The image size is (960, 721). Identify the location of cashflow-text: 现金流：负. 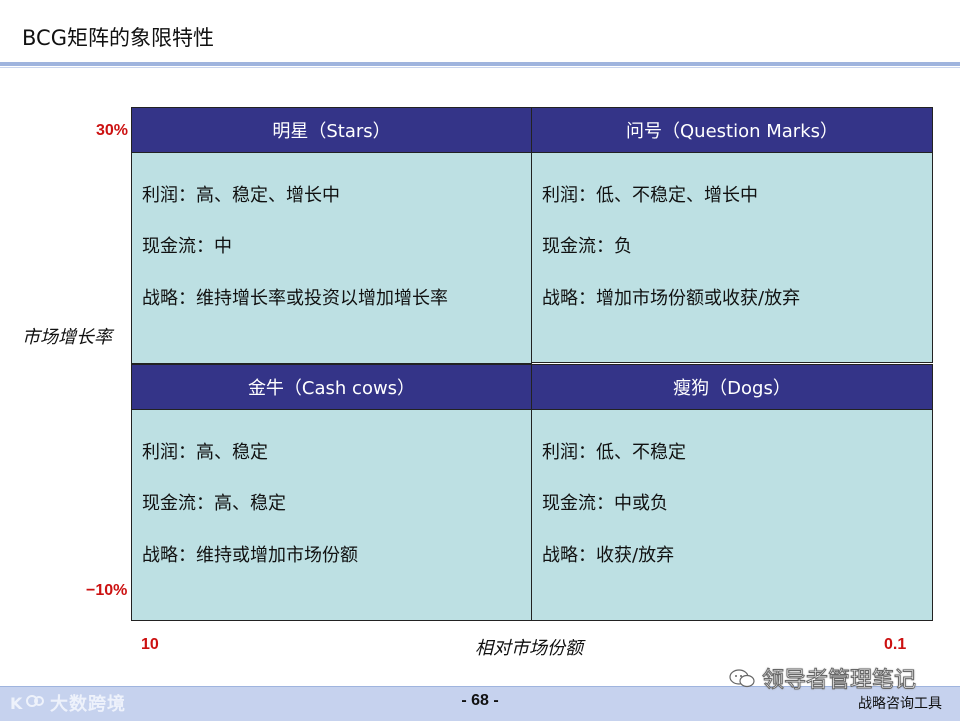
(587, 246).